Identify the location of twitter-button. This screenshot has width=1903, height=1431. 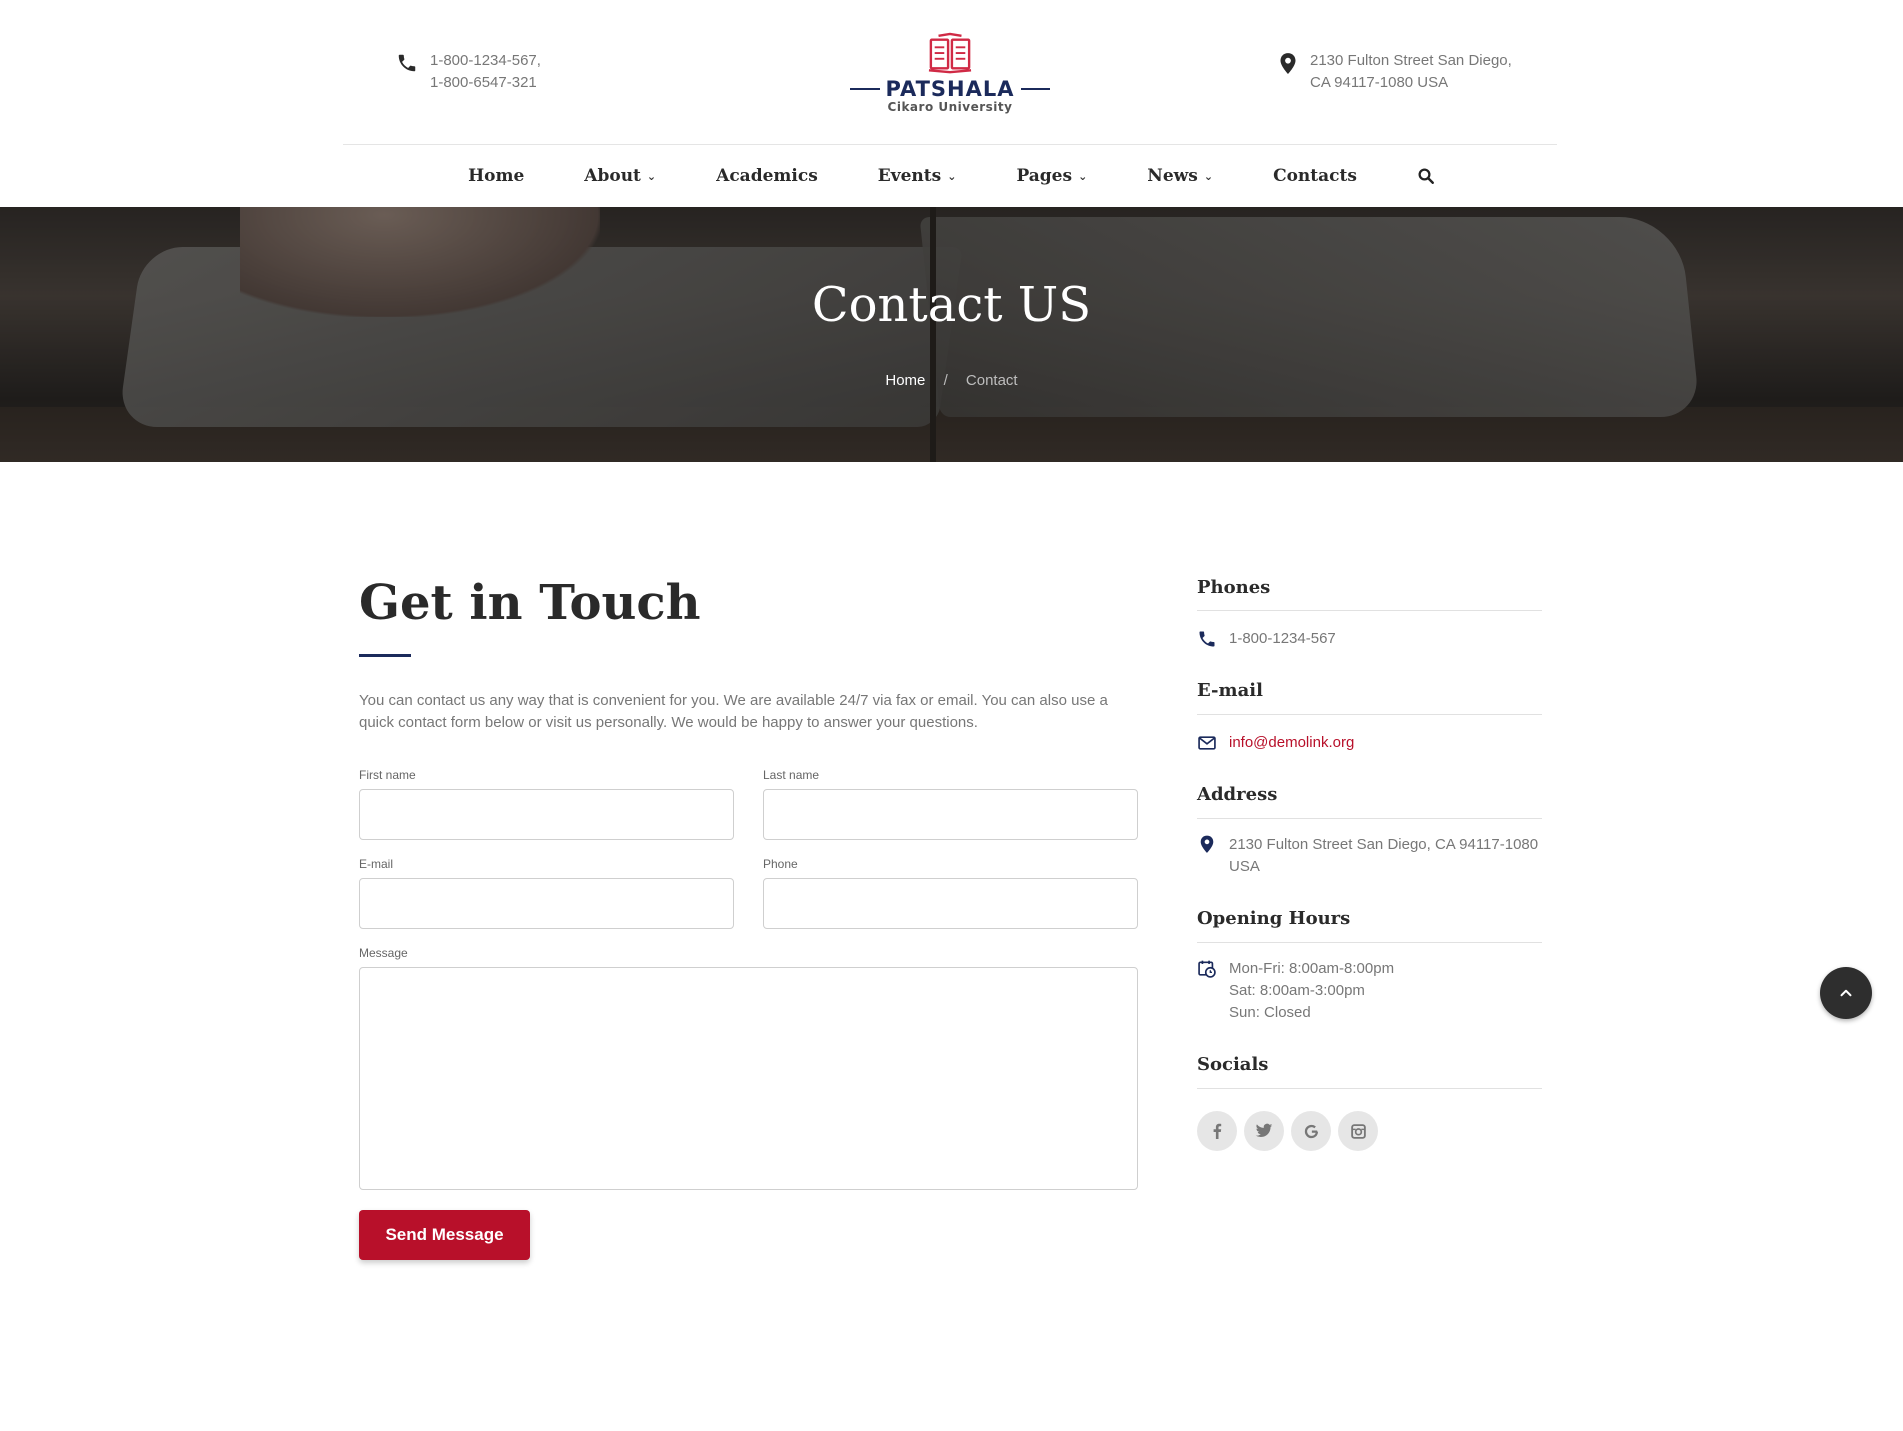
(1264, 1131).